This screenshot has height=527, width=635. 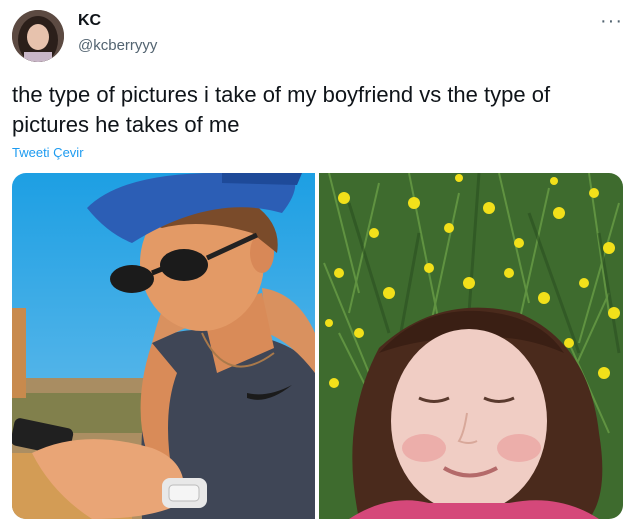 What do you see at coordinates (89, 21) in the screenshot?
I see `author-name: KC` at bounding box center [89, 21].